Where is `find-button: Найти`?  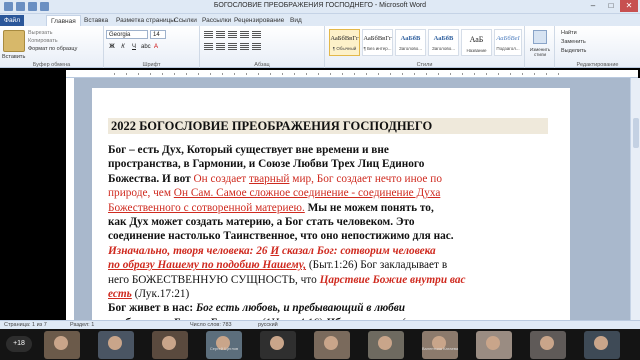 find-button: Найти is located at coordinates (569, 33).